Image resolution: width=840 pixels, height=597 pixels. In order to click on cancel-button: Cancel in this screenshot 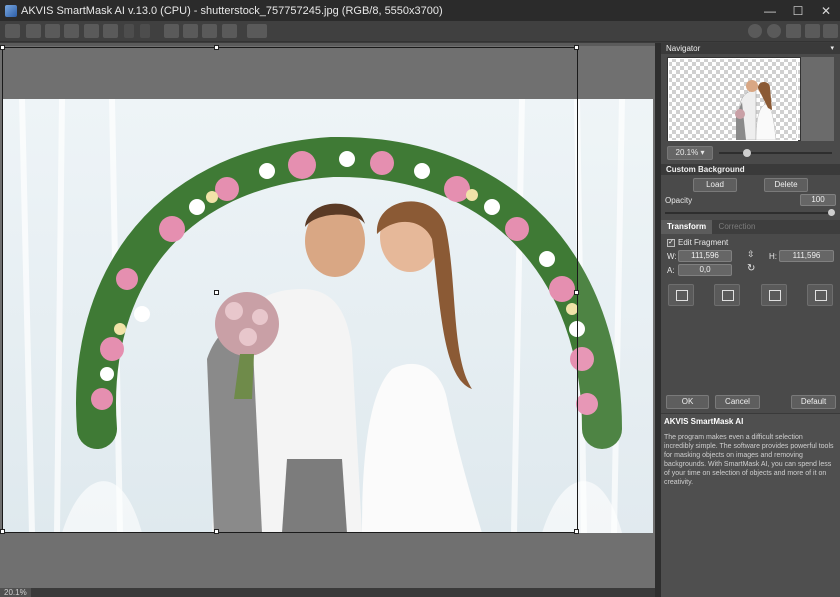, I will do `click(737, 402)`.